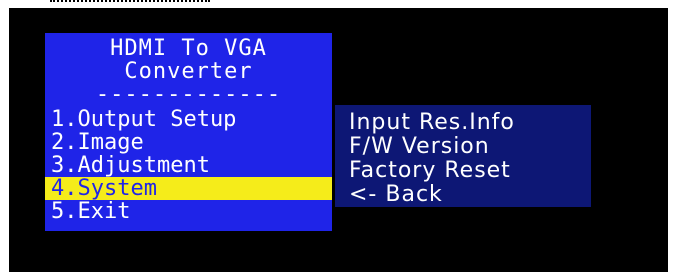 The image size is (677, 280). I want to click on submenu-item-back: <- Back, so click(463, 195).